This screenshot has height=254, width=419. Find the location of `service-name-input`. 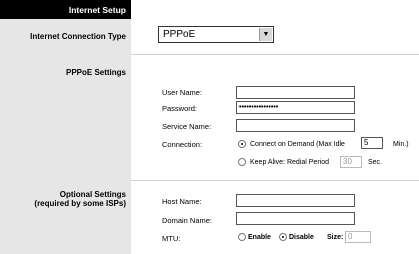

service-name-input is located at coordinates (295, 125).